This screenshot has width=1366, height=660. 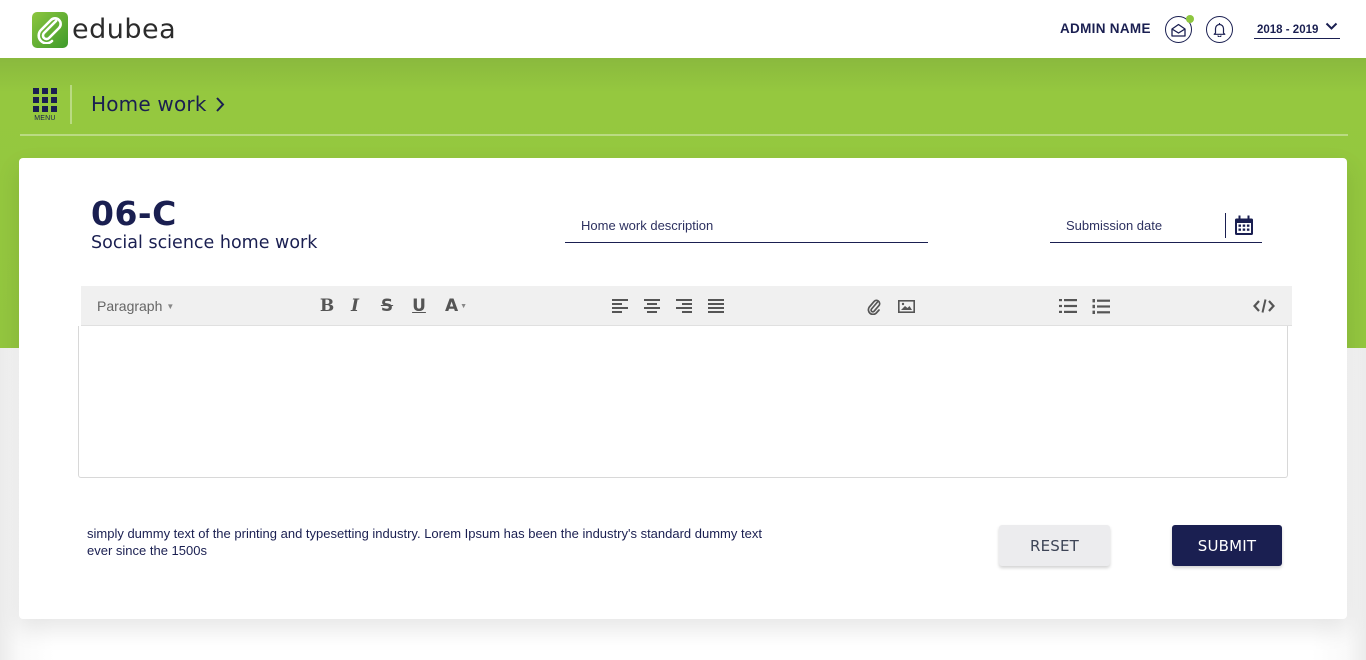 I want to click on paperclip-icon, so click(x=874, y=307).